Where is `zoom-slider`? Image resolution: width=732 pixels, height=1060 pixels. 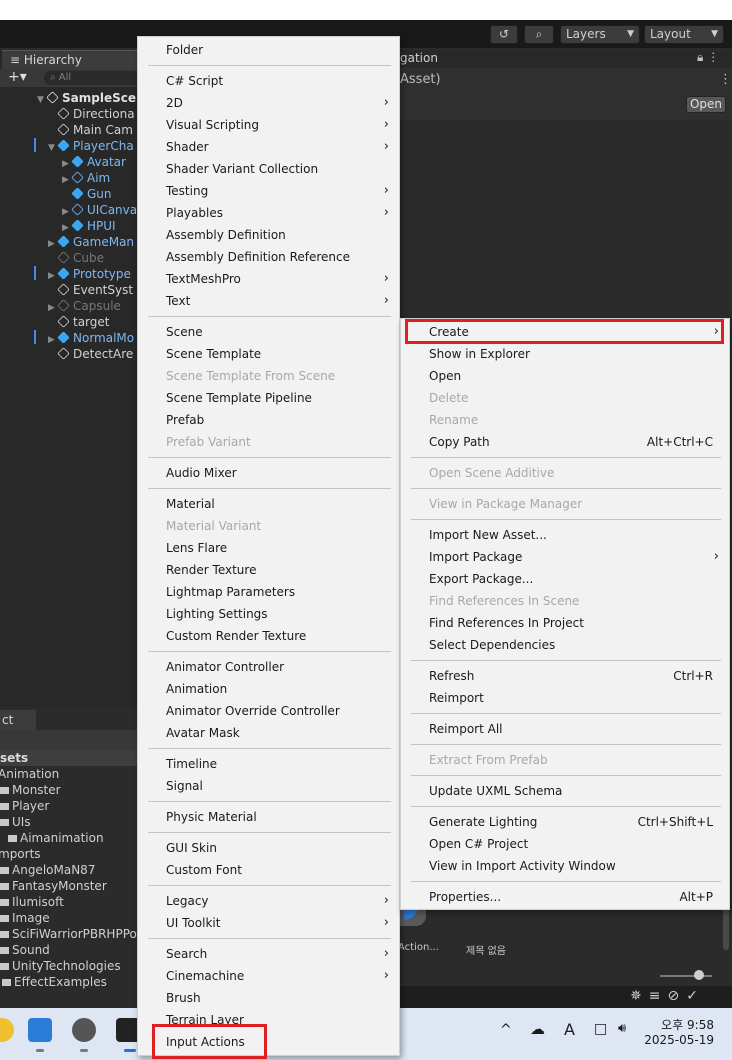 zoom-slider is located at coordinates (686, 976).